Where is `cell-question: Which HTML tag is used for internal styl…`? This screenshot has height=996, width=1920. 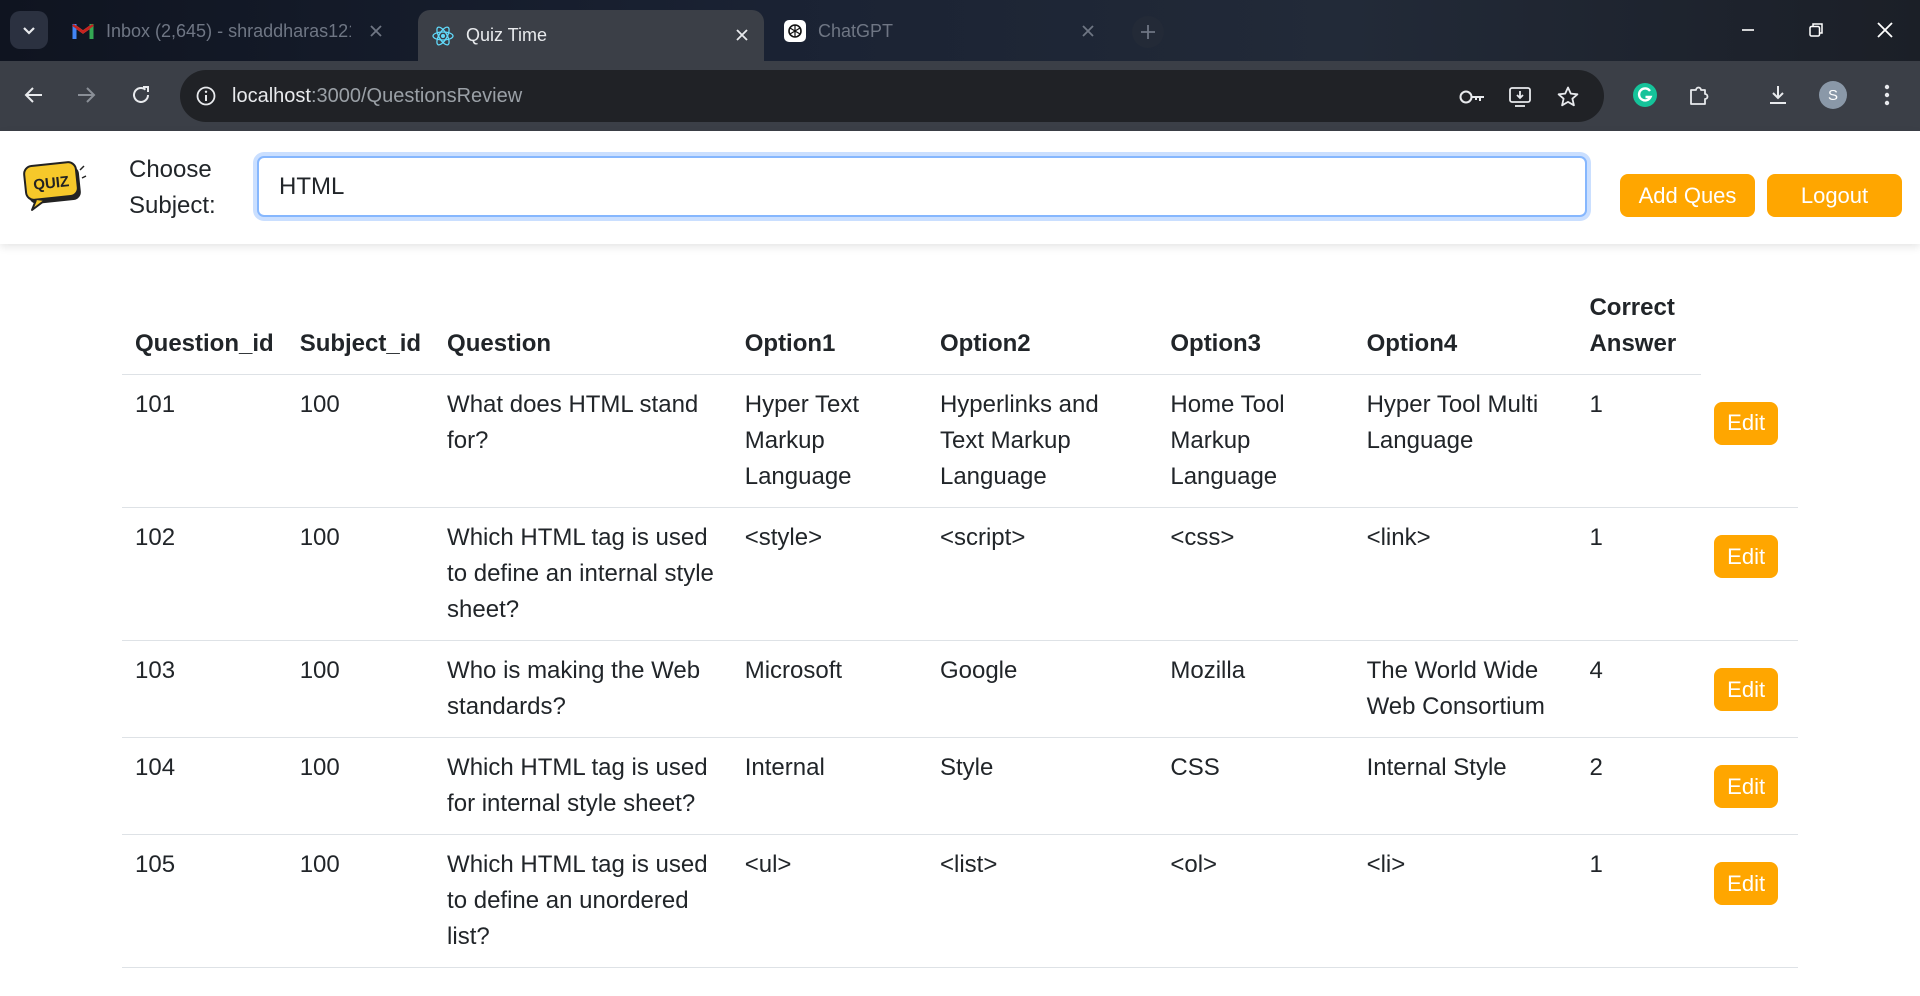 cell-question: Which HTML tag is used for internal styl… is located at coordinates (583, 786).